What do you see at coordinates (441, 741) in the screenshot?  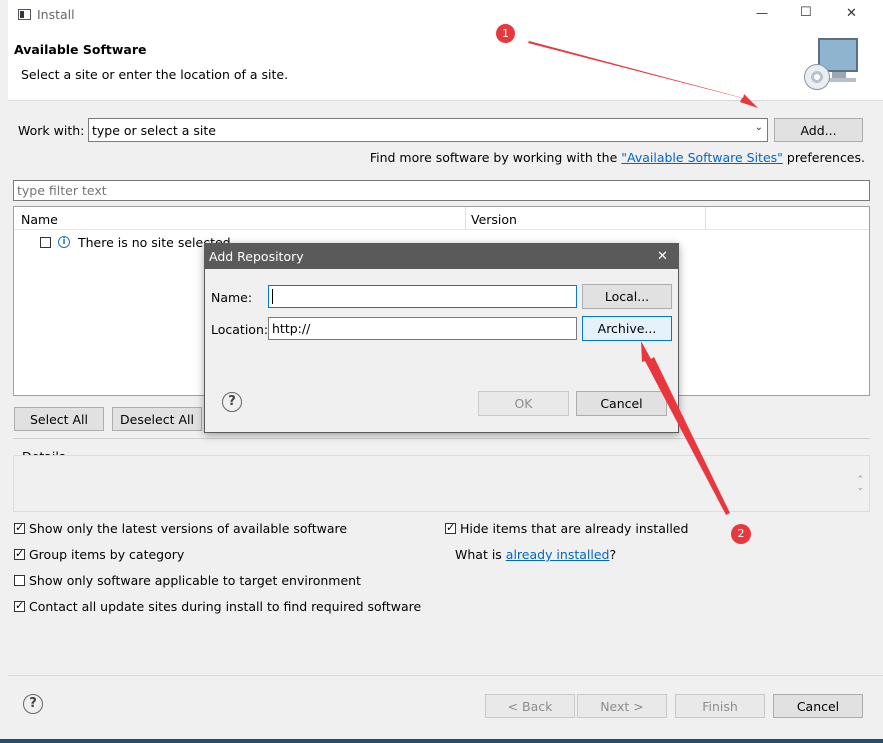 I see `bottom-edge` at bounding box center [441, 741].